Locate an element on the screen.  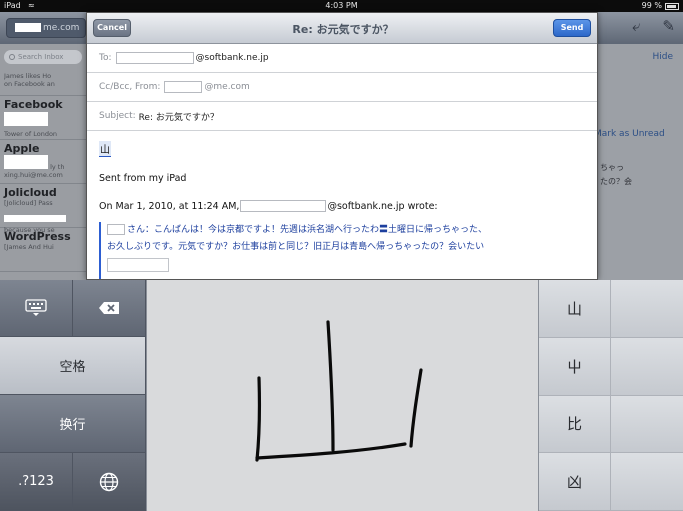
inbox-preview-line: xing.hui@me.com is located at coordinates (33, 175).